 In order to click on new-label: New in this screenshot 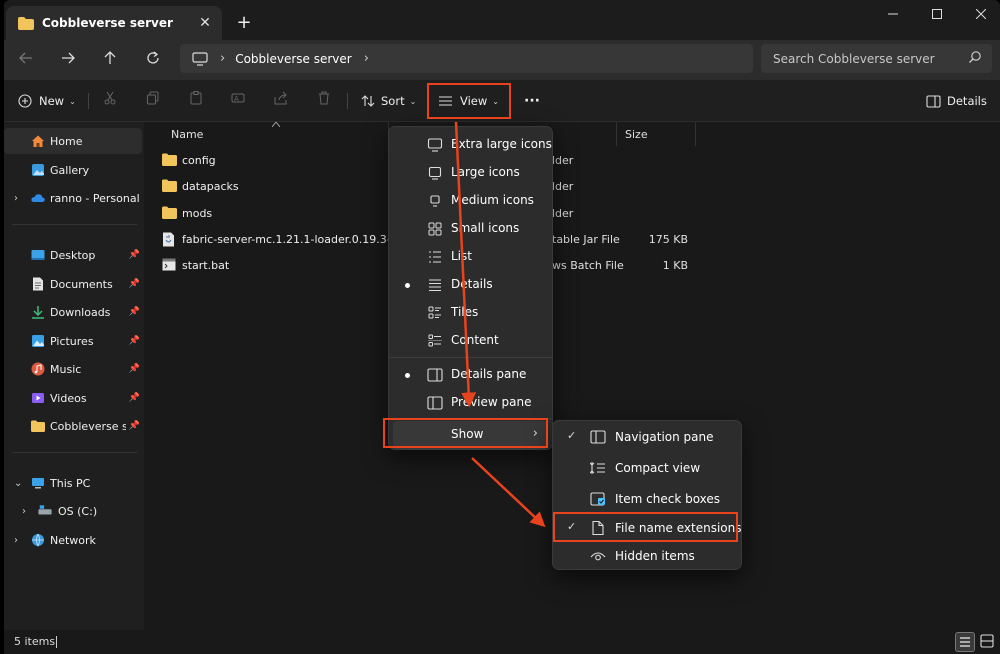, I will do `click(52, 101)`.